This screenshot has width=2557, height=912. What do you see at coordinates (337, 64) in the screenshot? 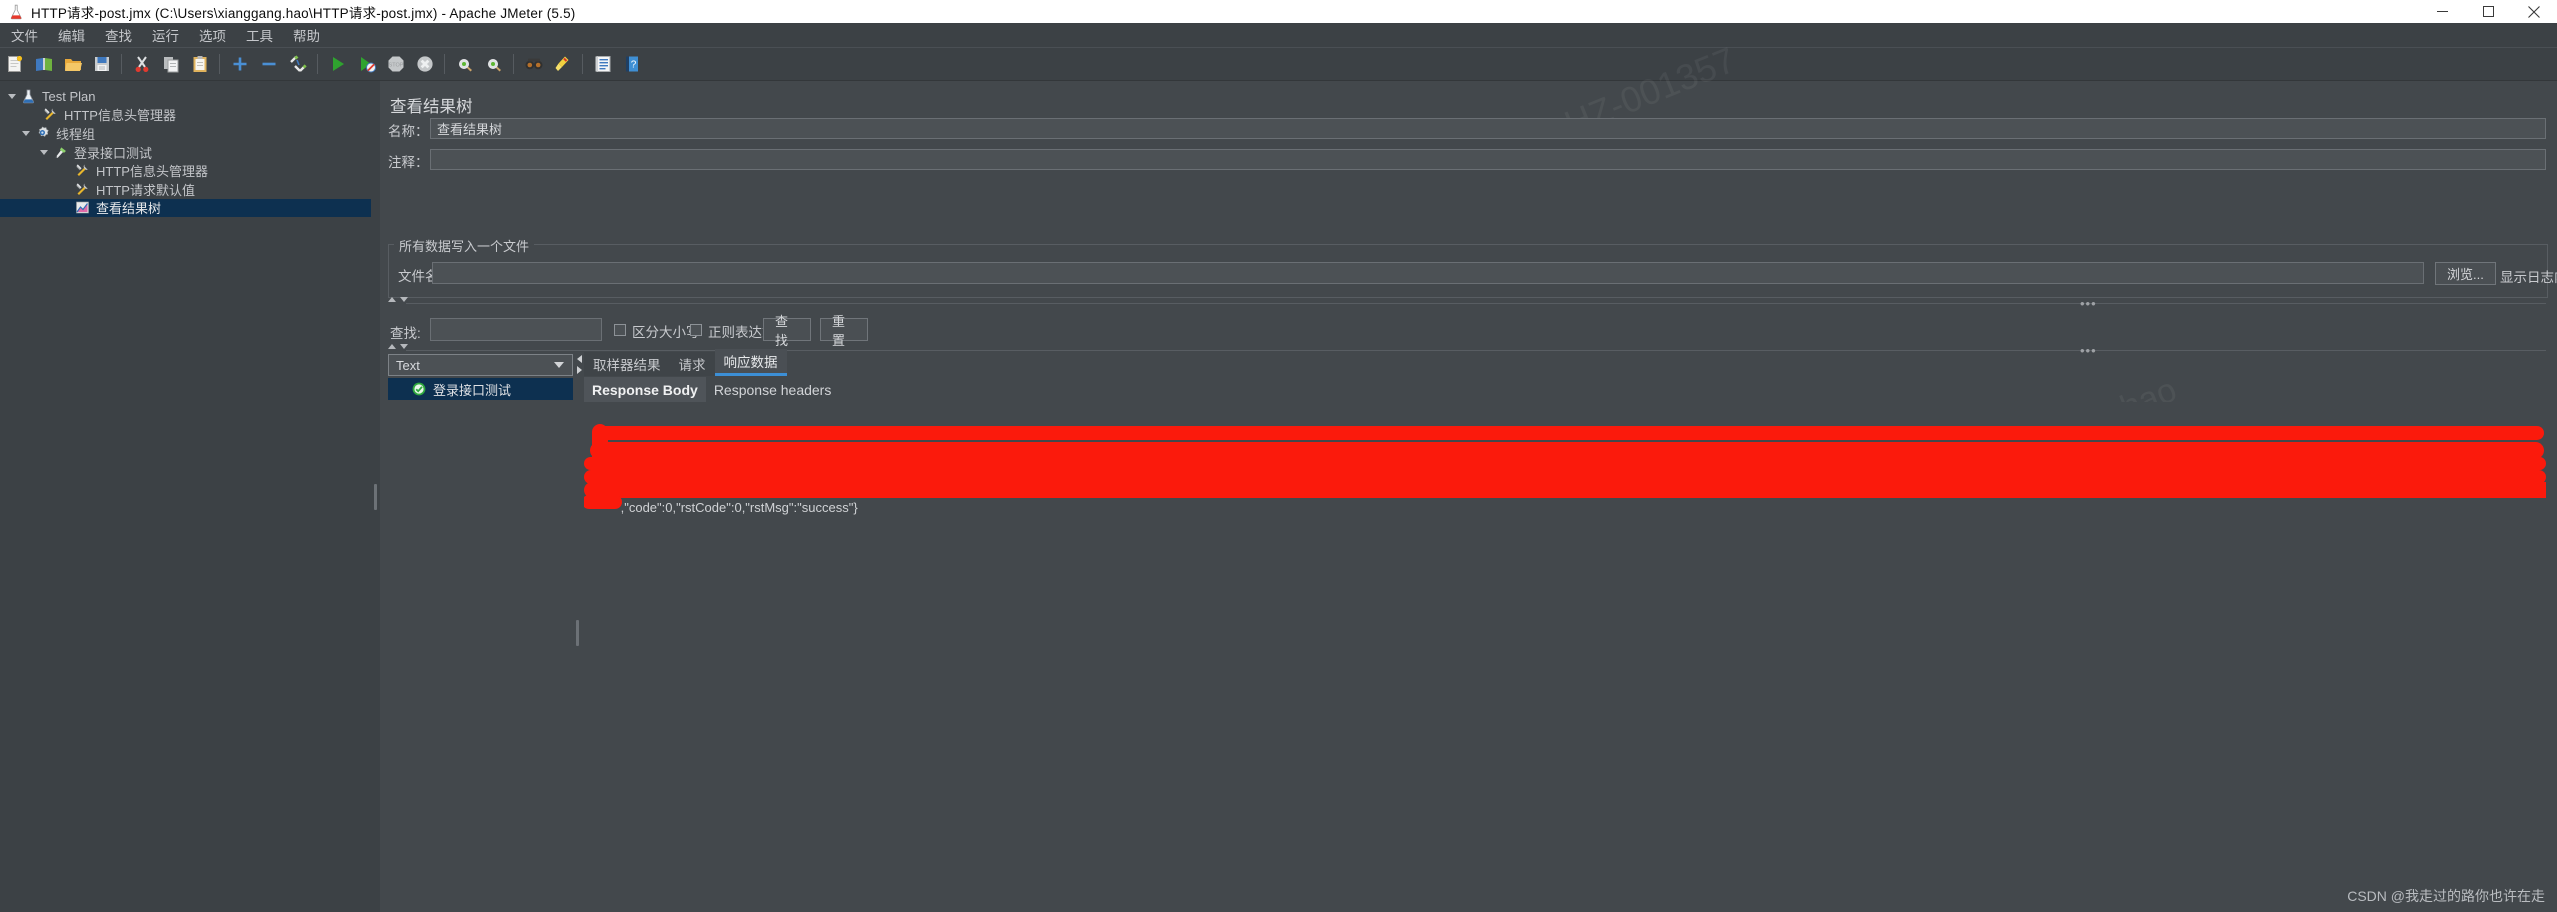
I see `start-icon` at bounding box center [337, 64].